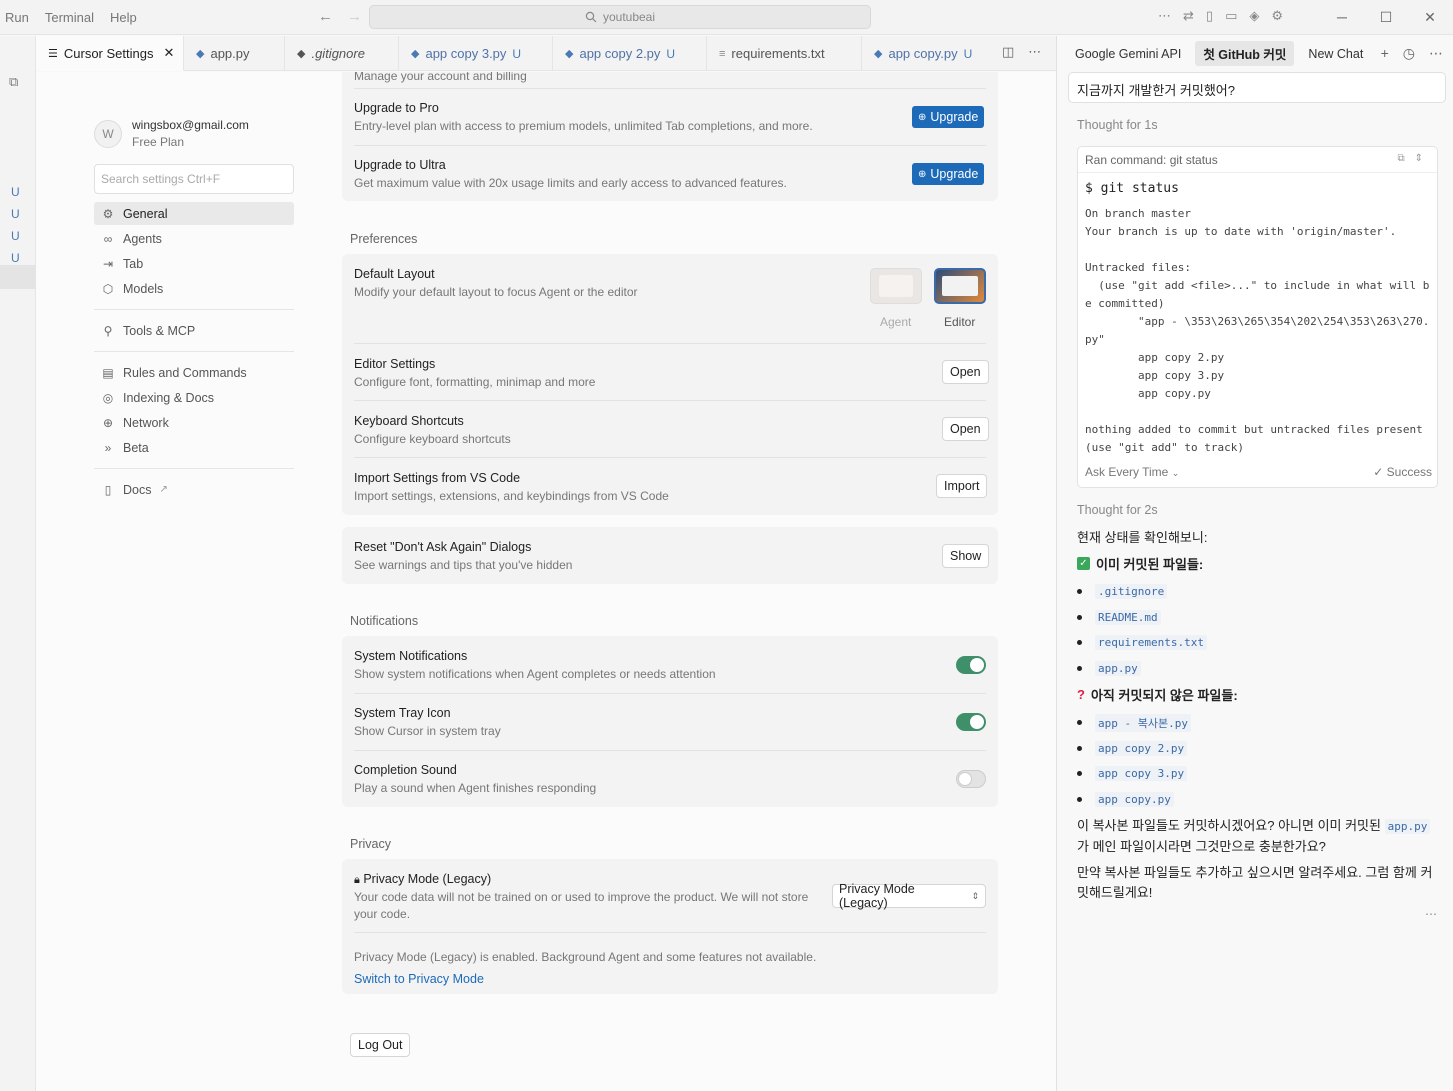  I want to click on file-name: README.md, so click(1128, 617).